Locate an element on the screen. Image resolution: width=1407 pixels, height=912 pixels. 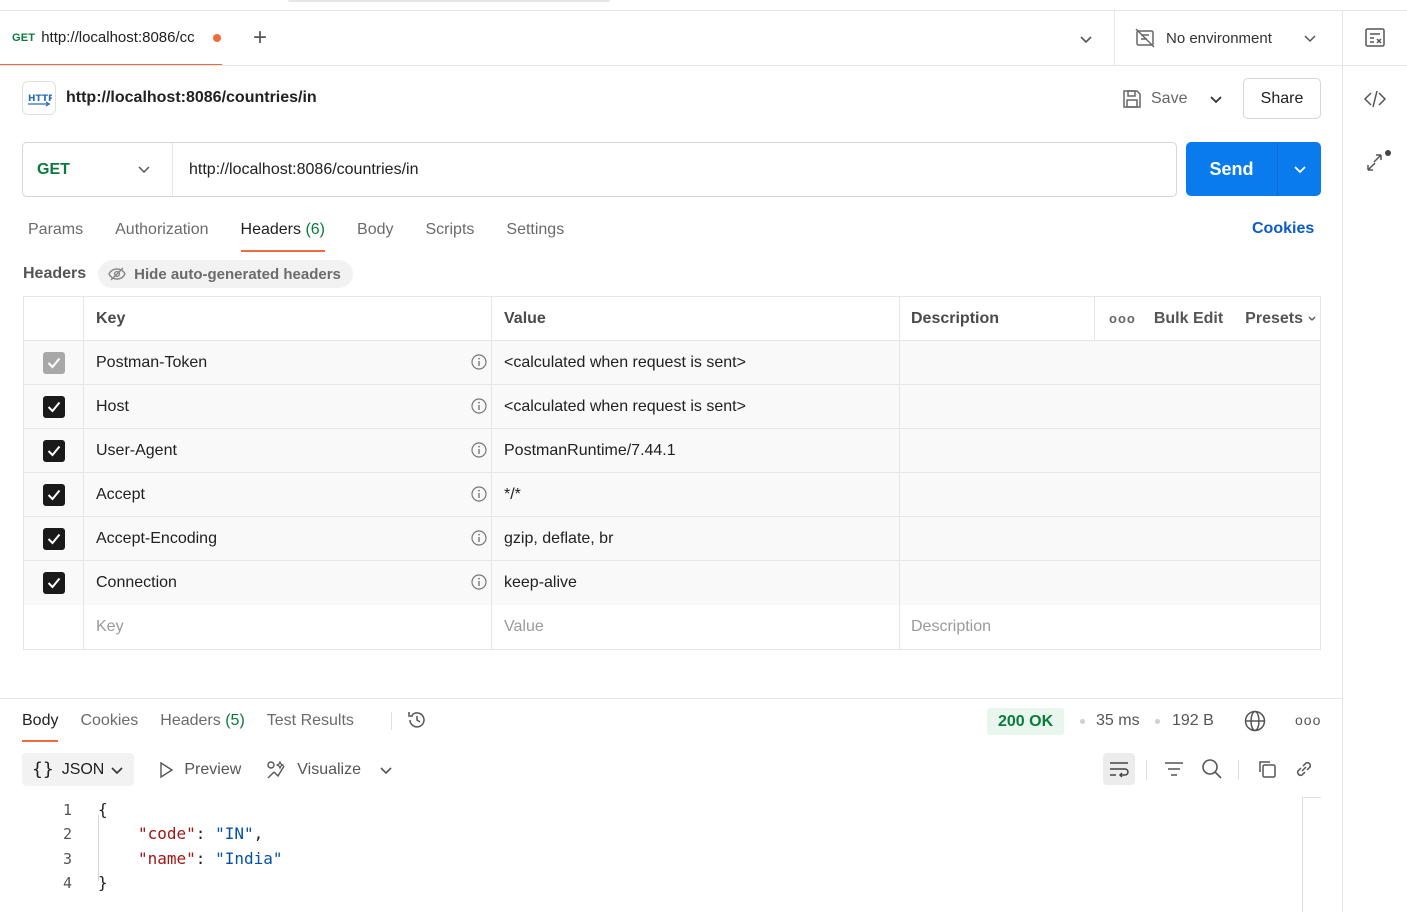
new-description-input: Description is located at coordinates (1110, 627).